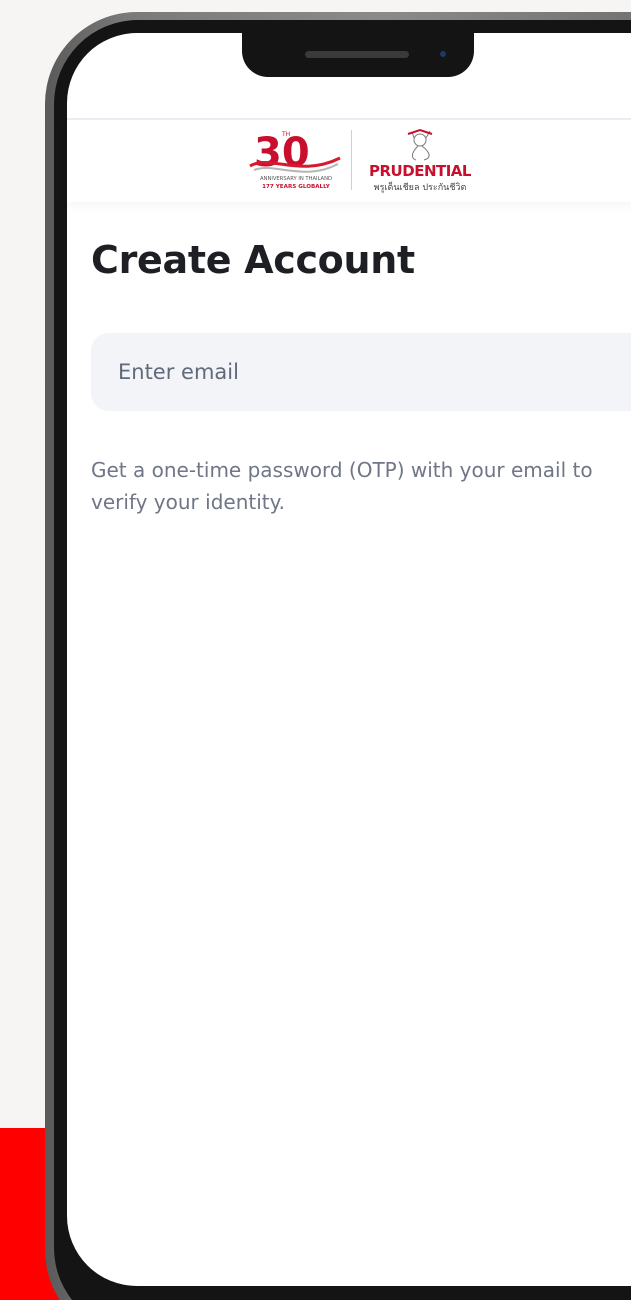 This screenshot has width=631, height=1300. What do you see at coordinates (420, 144) in the screenshot?
I see `prudence-figure-icon` at bounding box center [420, 144].